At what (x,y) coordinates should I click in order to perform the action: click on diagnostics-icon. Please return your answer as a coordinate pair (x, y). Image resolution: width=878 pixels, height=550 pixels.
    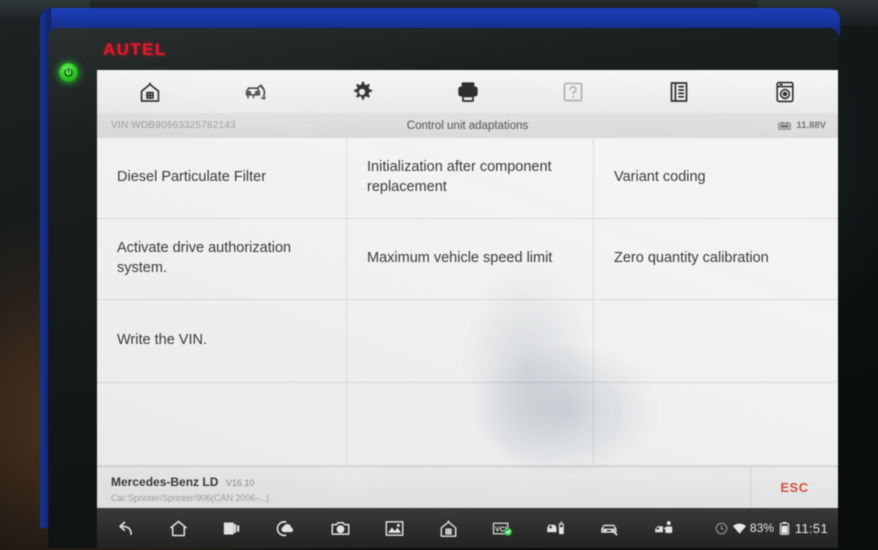
    Looking at the image, I should click on (663, 526).